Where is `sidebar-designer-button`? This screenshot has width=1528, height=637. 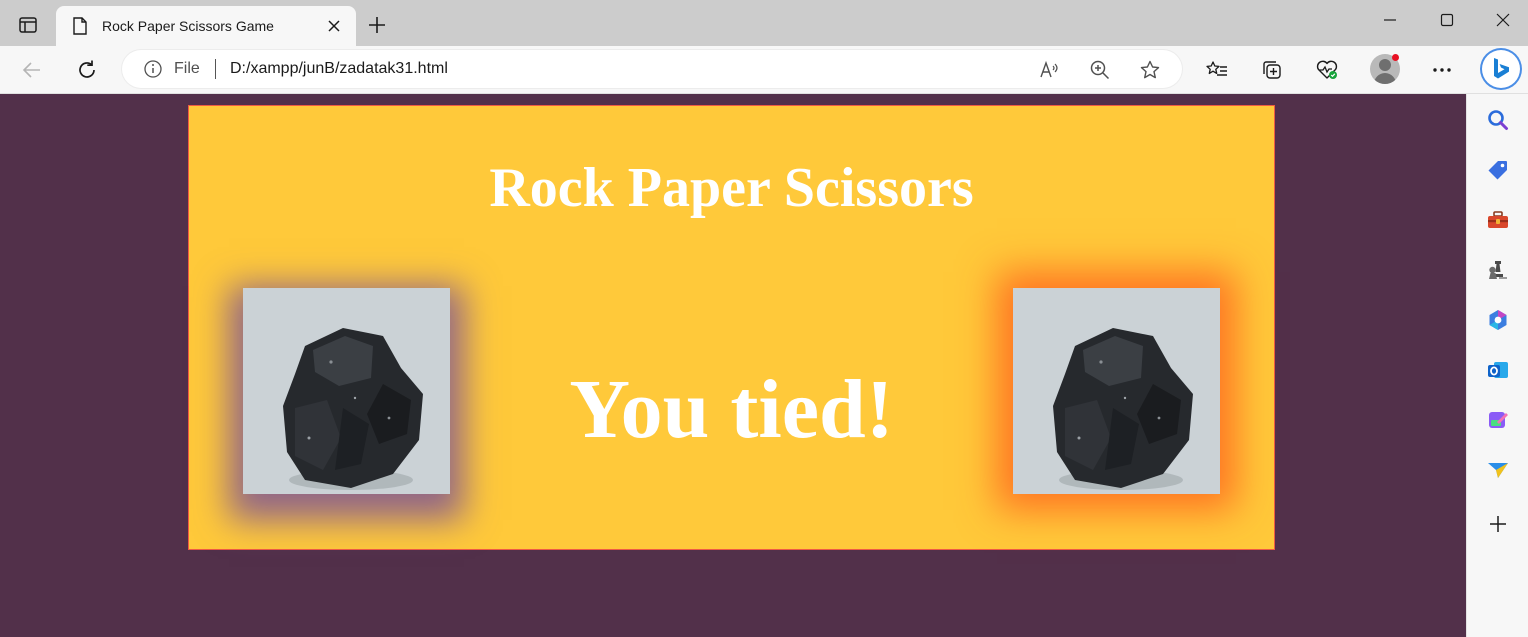 sidebar-designer-button is located at coordinates (1498, 420).